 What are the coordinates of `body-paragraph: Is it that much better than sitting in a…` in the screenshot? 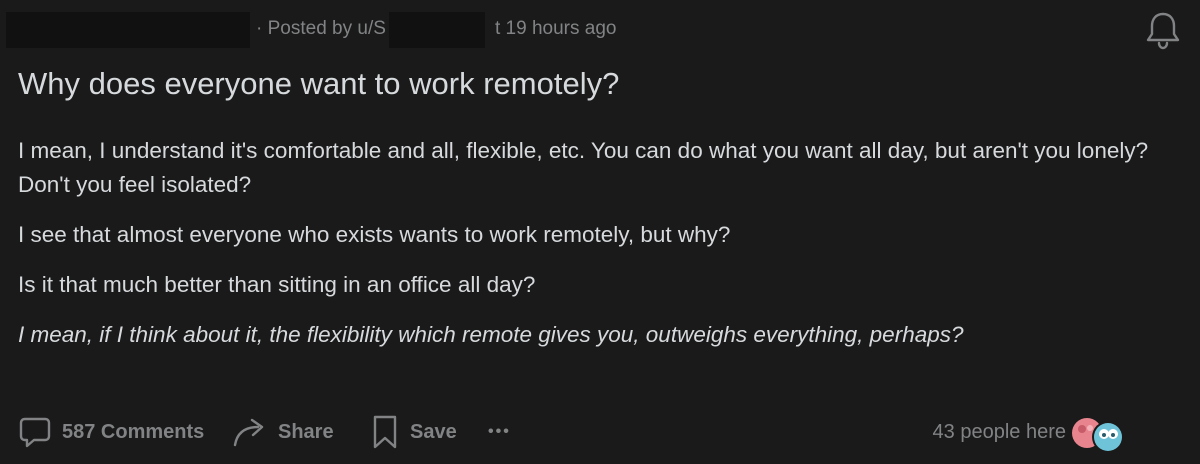 It's located at (277, 284).